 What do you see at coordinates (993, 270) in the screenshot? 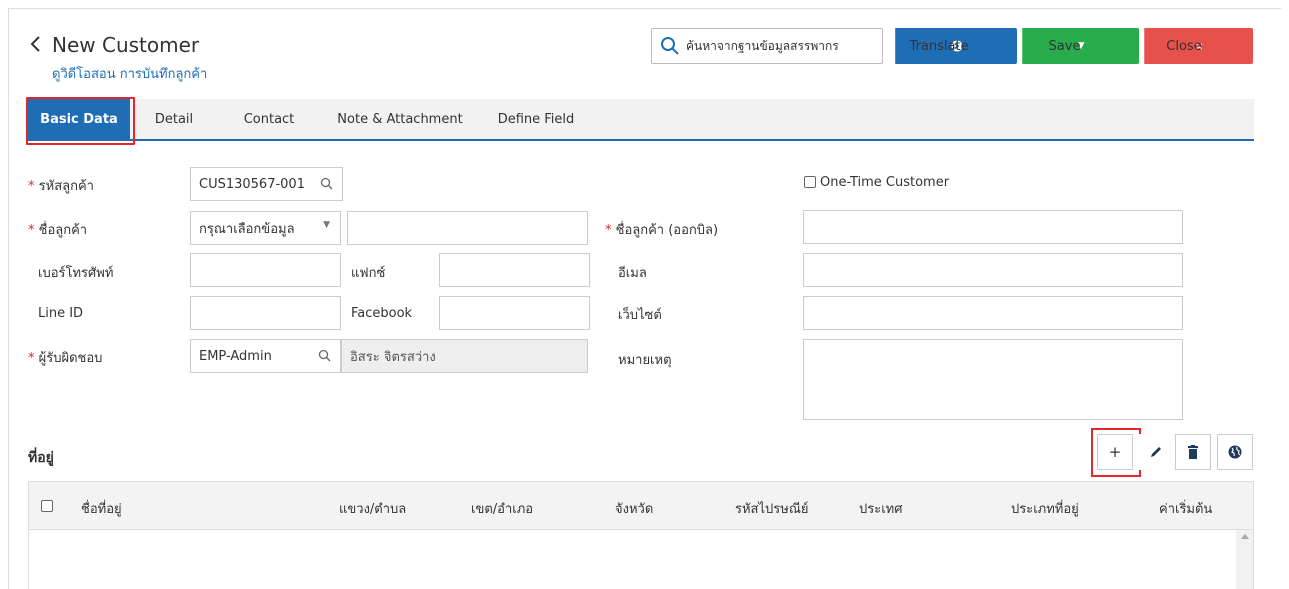
I see `email-input` at bounding box center [993, 270].